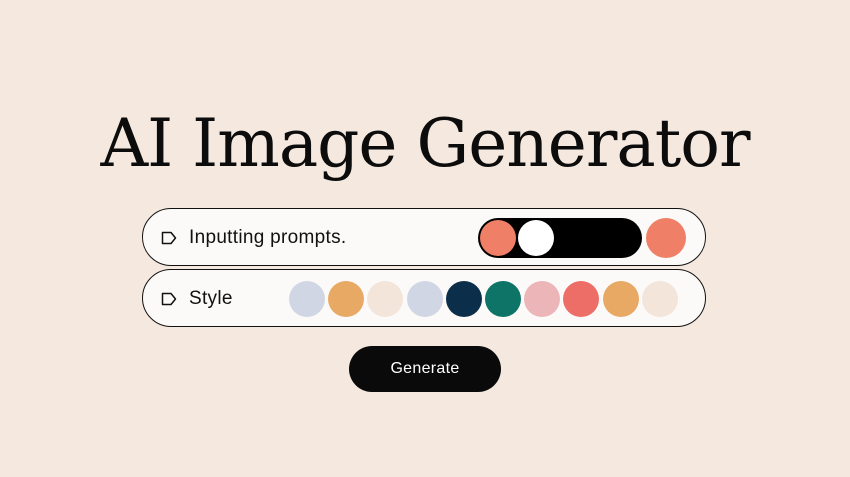 This screenshot has height=477, width=850. Describe the element at coordinates (385, 299) in the screenshot. I see `style-swatch-cream` at that location.